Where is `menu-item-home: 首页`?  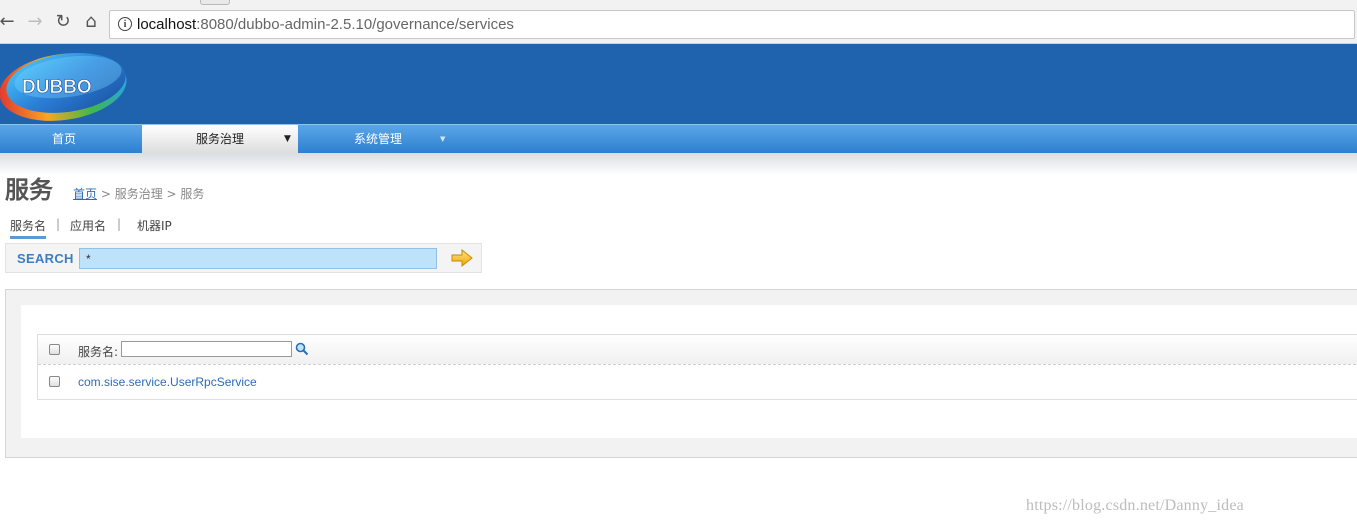 menu-item-home: 首页 is located at coordinates (64, 139).